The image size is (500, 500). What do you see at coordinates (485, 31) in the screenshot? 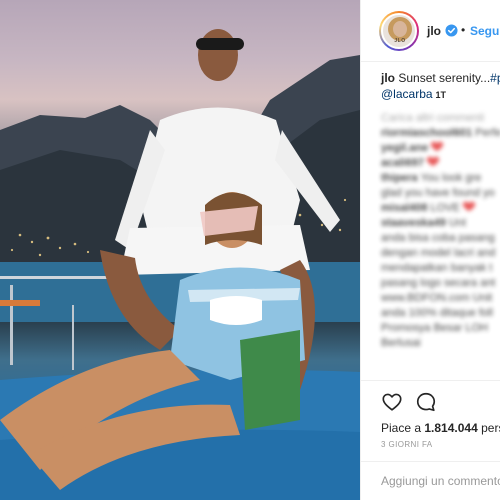
I see `follow-button: Segui` at bounding box center [485, 31].